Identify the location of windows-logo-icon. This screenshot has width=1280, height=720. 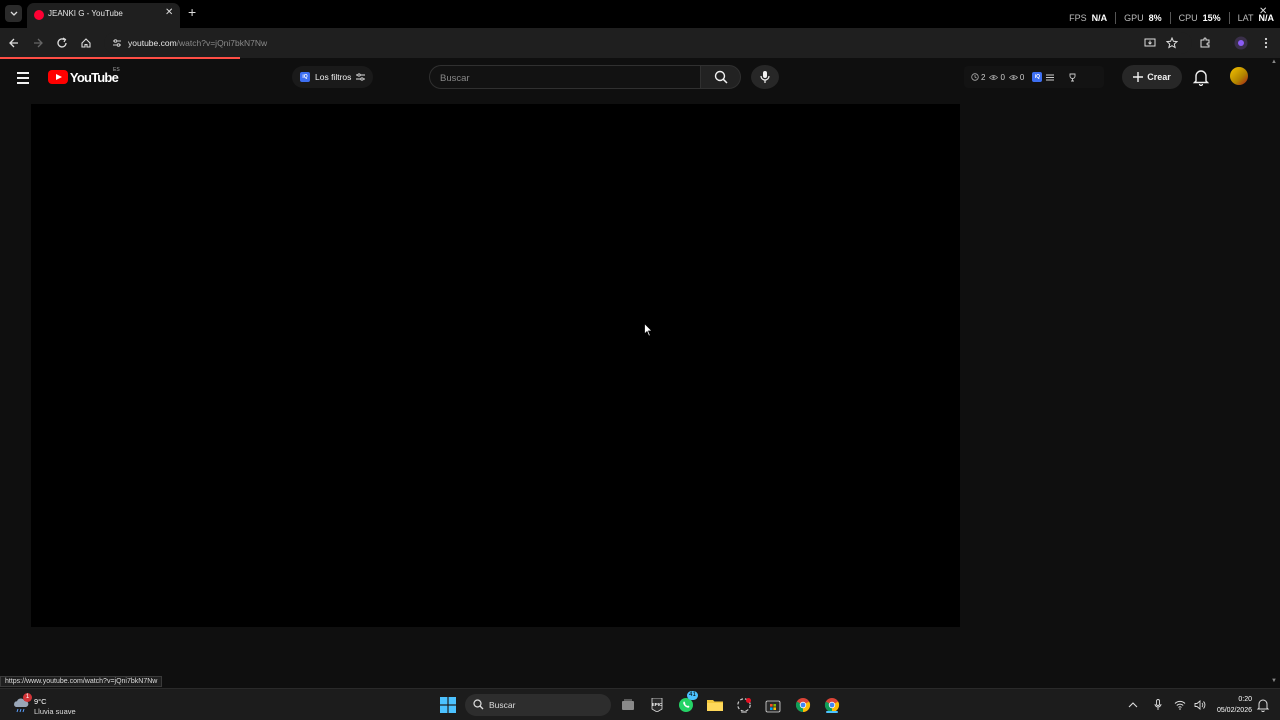
(448, 705).